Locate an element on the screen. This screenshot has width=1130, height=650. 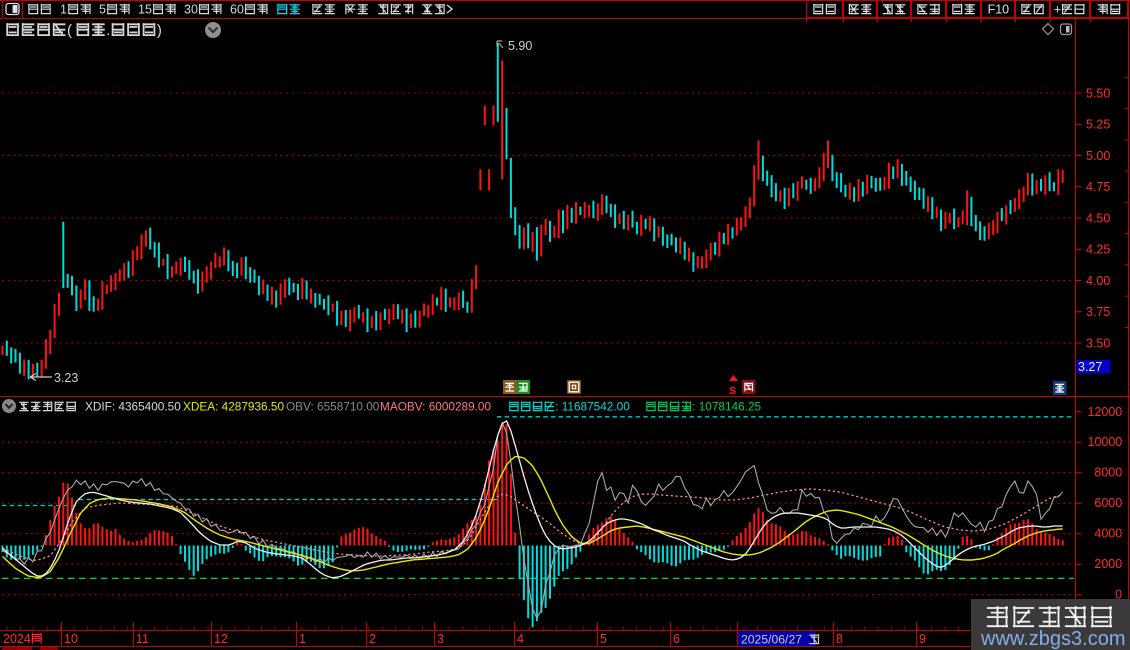
svg-text: 4.00 is located at coordinates (1098, 281).